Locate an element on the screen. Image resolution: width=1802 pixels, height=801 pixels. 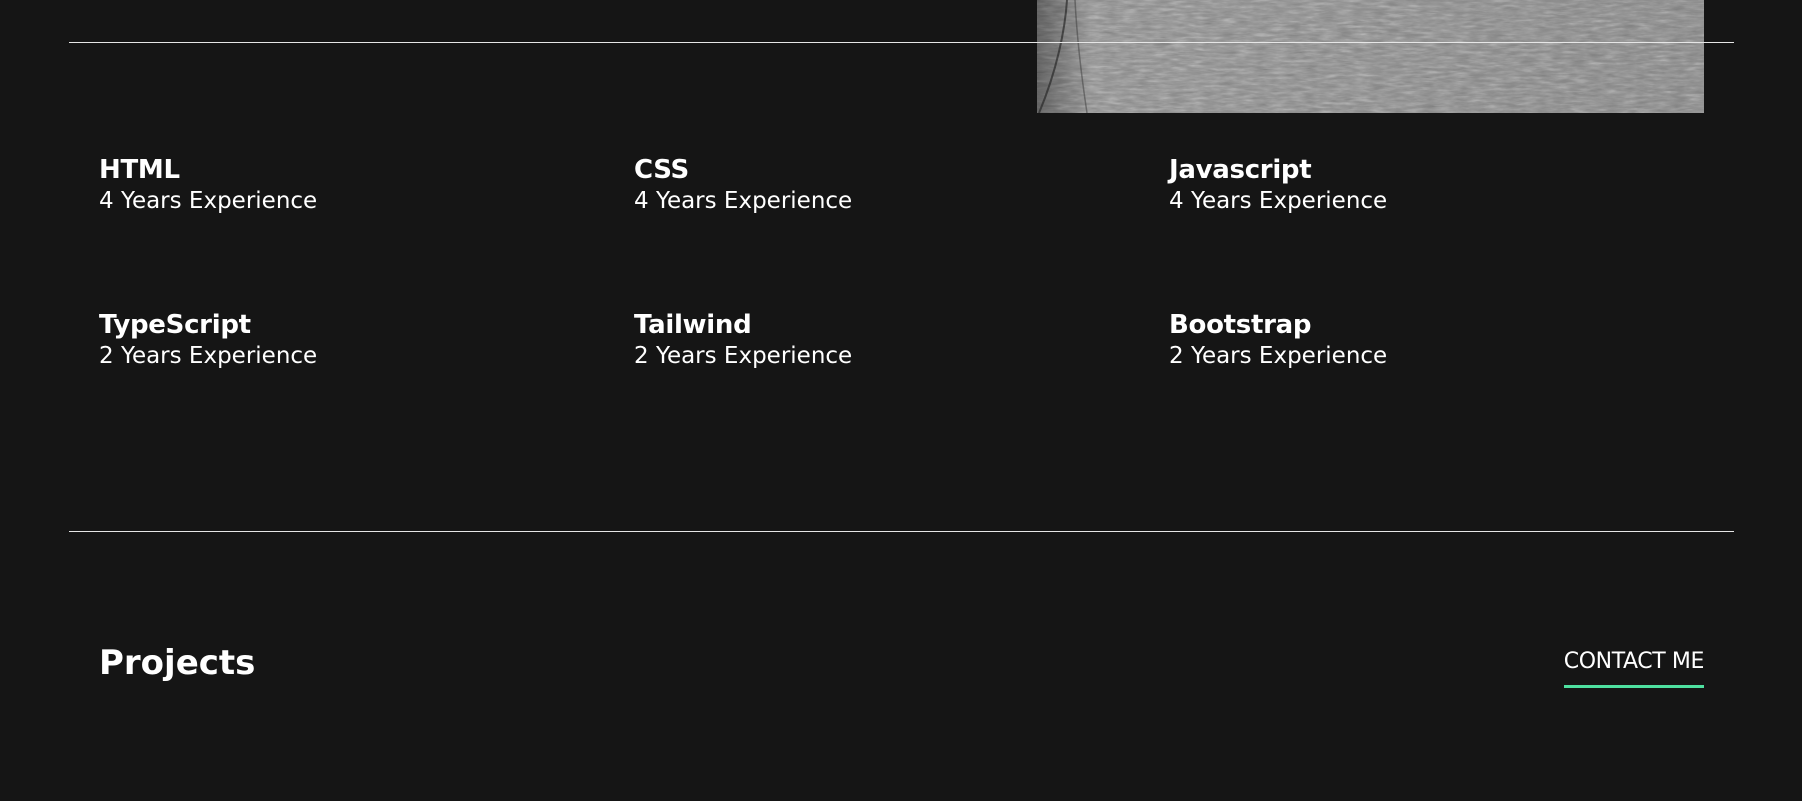
skill-item-javascript: Javascript 4 Years Experience is located at coordinates (1409, 185).